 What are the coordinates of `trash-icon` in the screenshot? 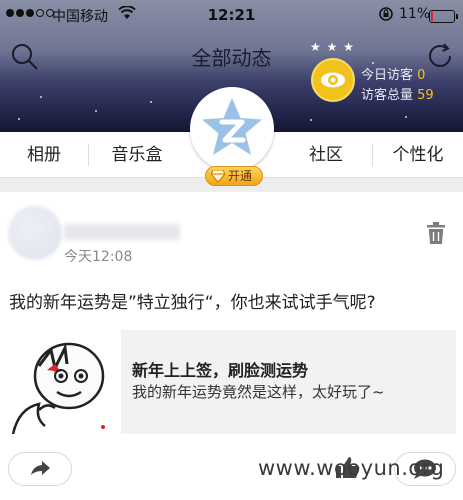 It's located at (436, 233).